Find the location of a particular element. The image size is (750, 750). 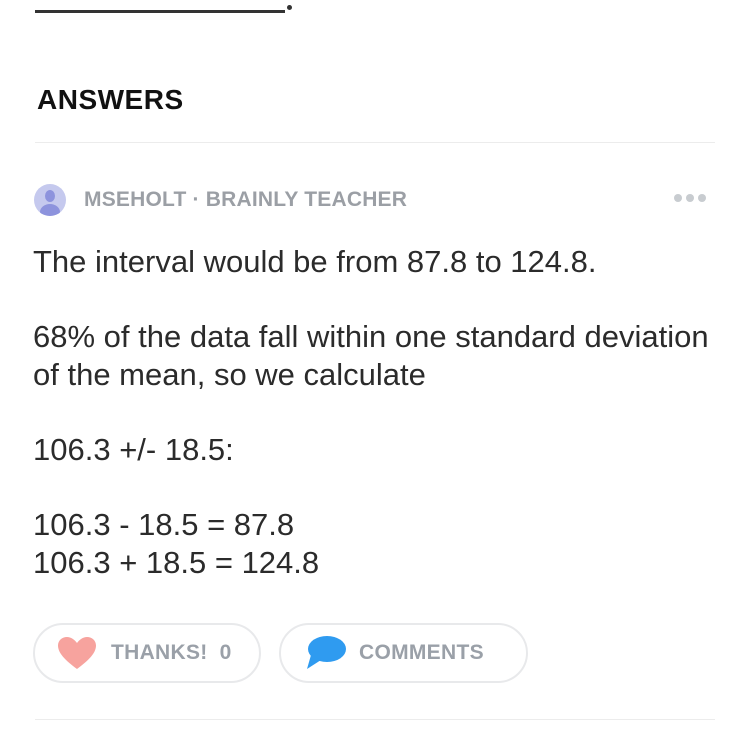

author-name: MSEHOLT · BRAINLY TEACHER is located at coordinates (245, 200).